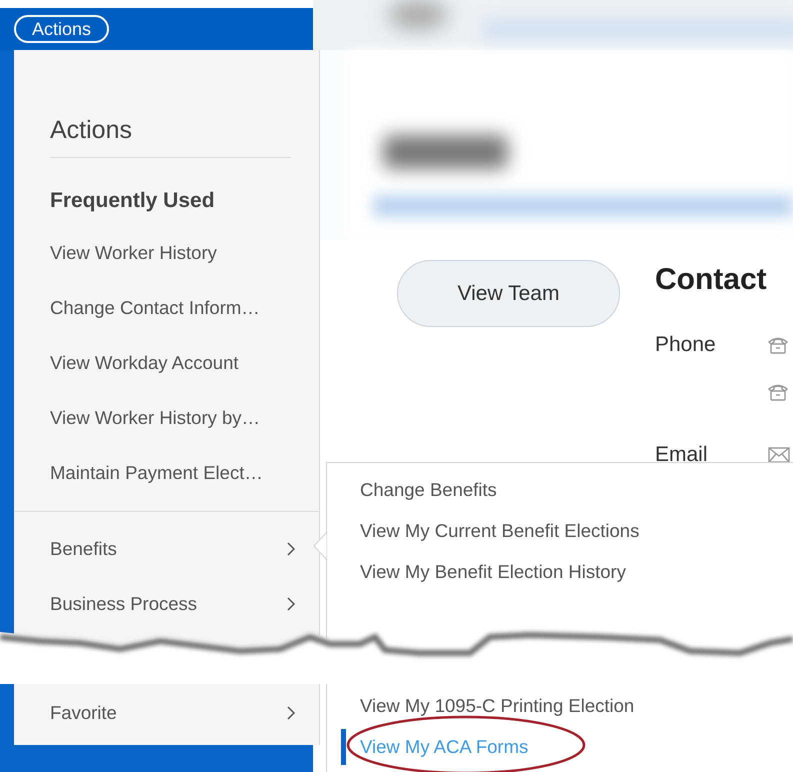 Image resolution: width=793 pixels, height=772 pixels. I want to click on view-team-button: View Team, so click(508, 293).